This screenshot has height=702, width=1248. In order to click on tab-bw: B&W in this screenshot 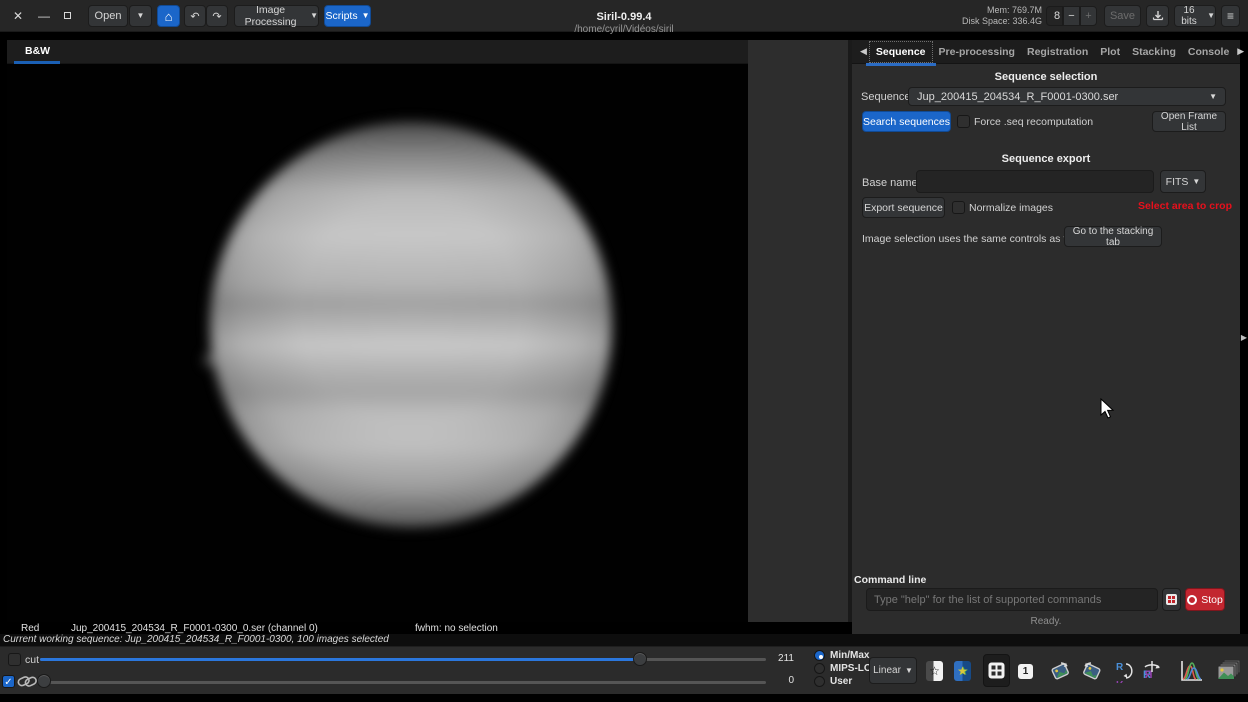, I will do `click(37, 50)`.